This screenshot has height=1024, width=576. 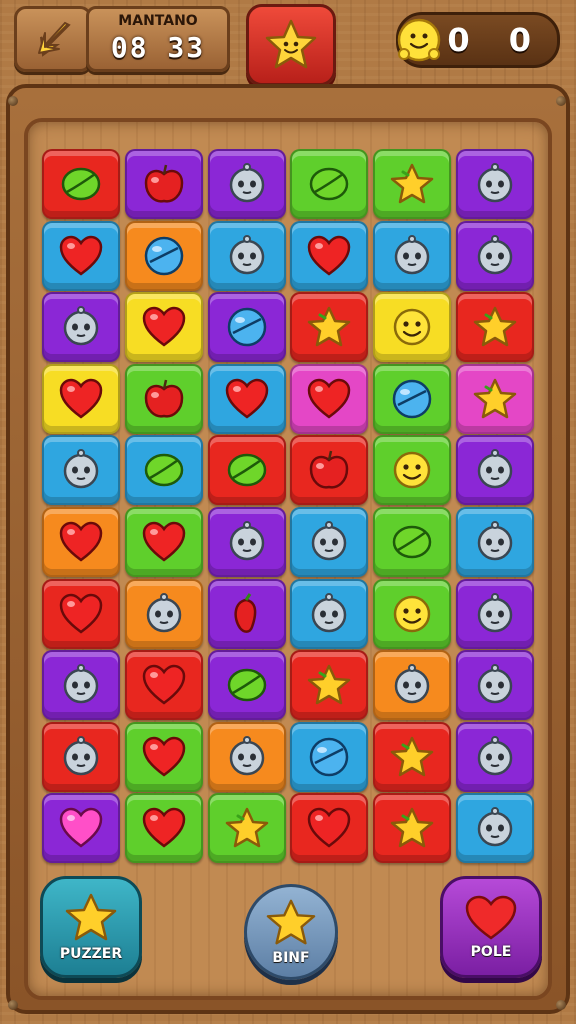 I want to click on back-button, so click(x=53, y=39).